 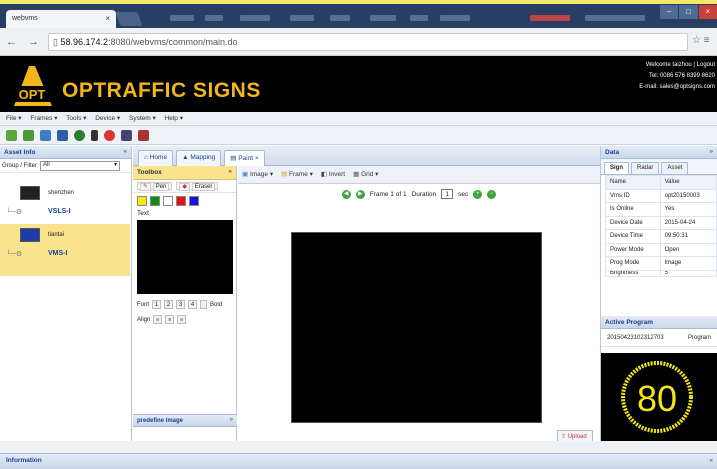 I want to click on tab-sign: Sign, so click(x=616, y=168).